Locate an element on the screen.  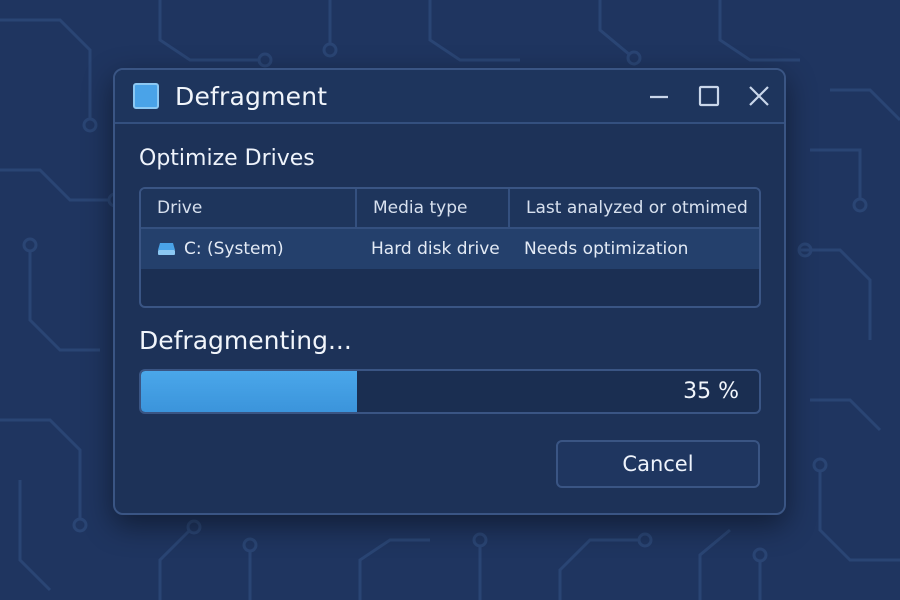
close-icon is located at coordinates (759, 96).